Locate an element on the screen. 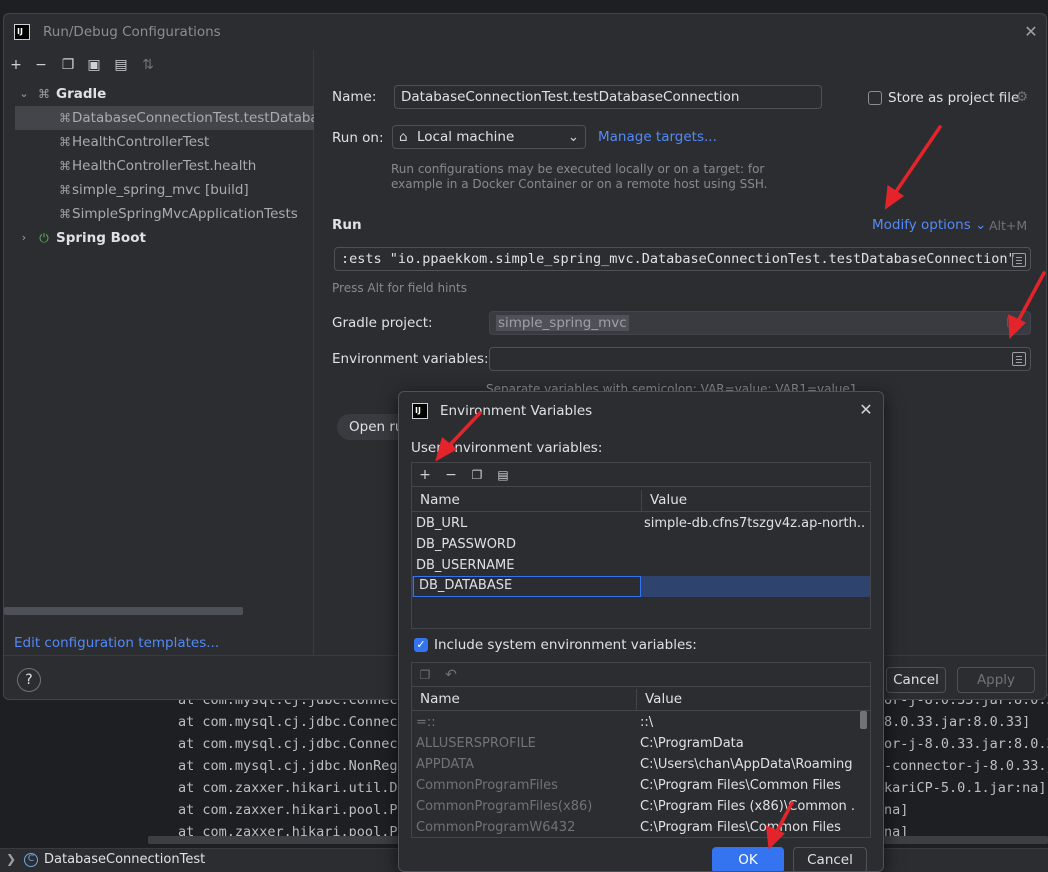 Image resolution: width=1048 pixels, height=872 pixels. table-row: DB_PASSWORD is located at coordinates (641, 544).